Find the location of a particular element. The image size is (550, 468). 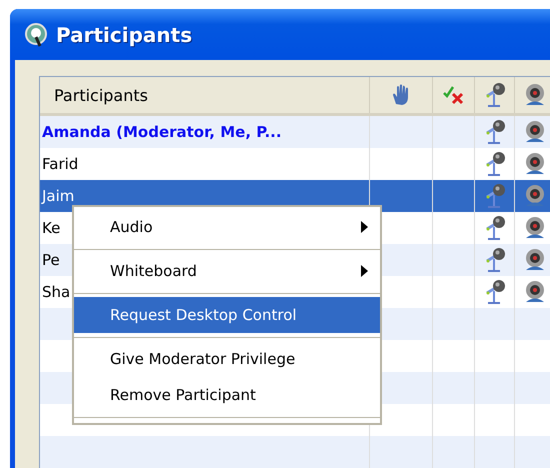

check-cross-icon is located at coordinates (453, 95).